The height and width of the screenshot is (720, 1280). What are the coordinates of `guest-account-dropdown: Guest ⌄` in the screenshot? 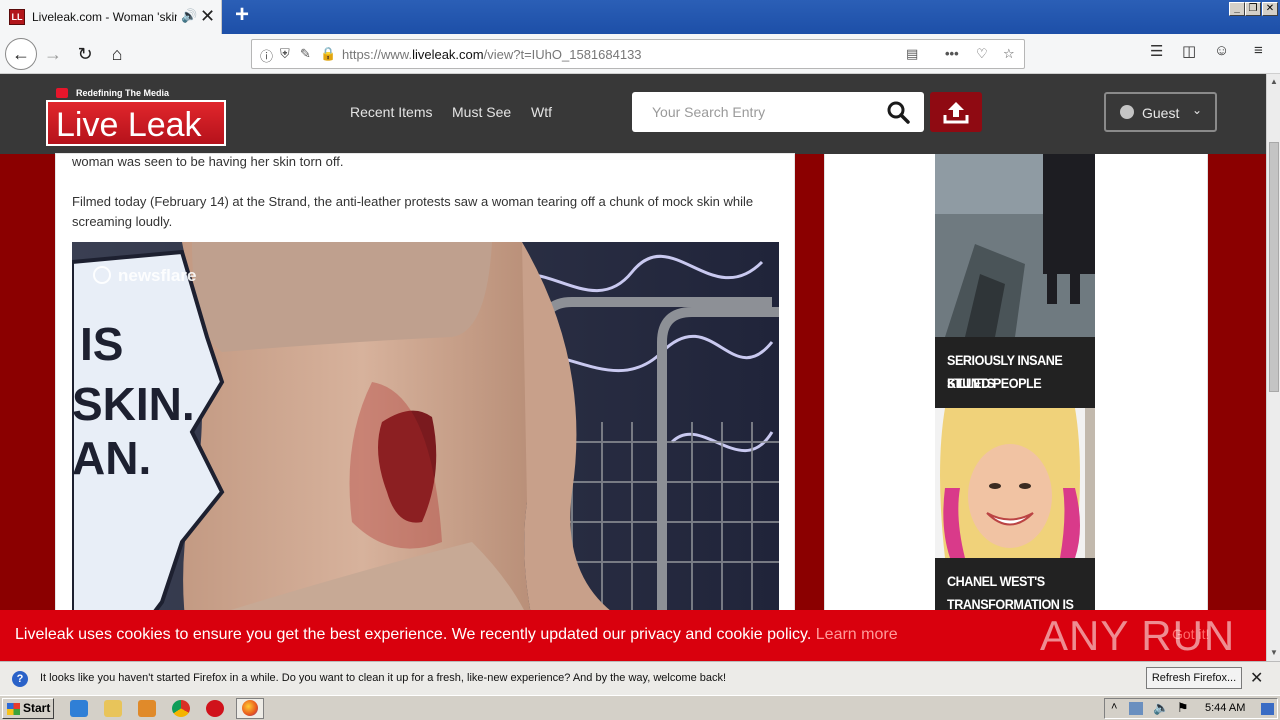 It's located at (1160, 112).